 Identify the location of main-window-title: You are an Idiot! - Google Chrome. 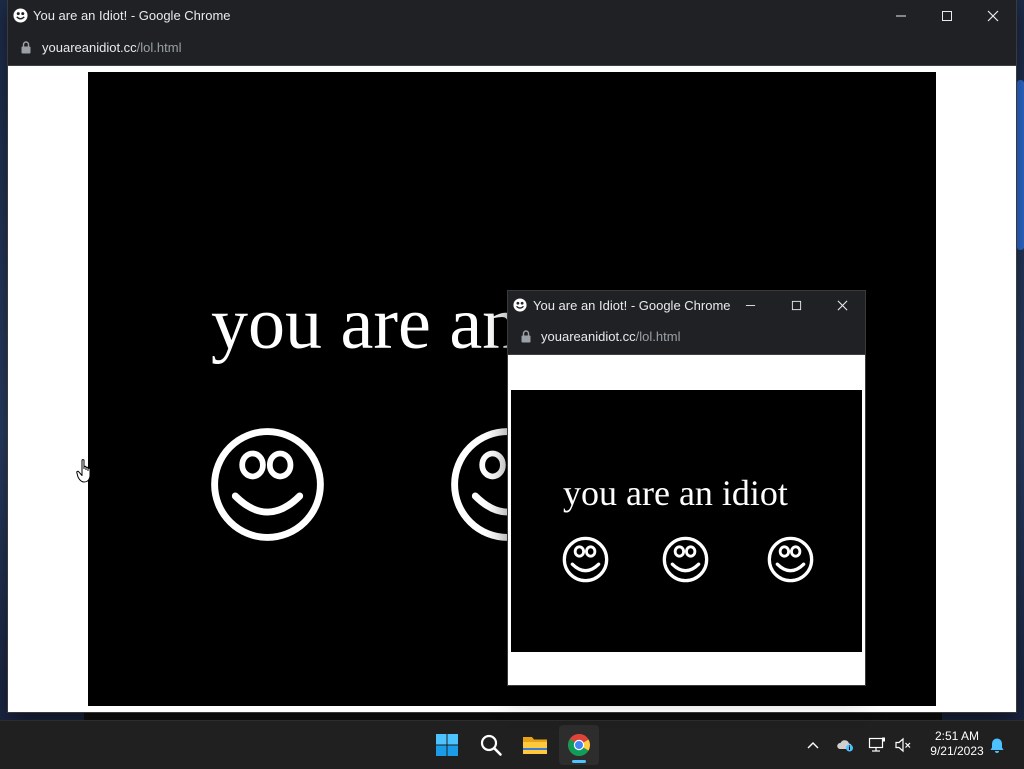
(132, 15).